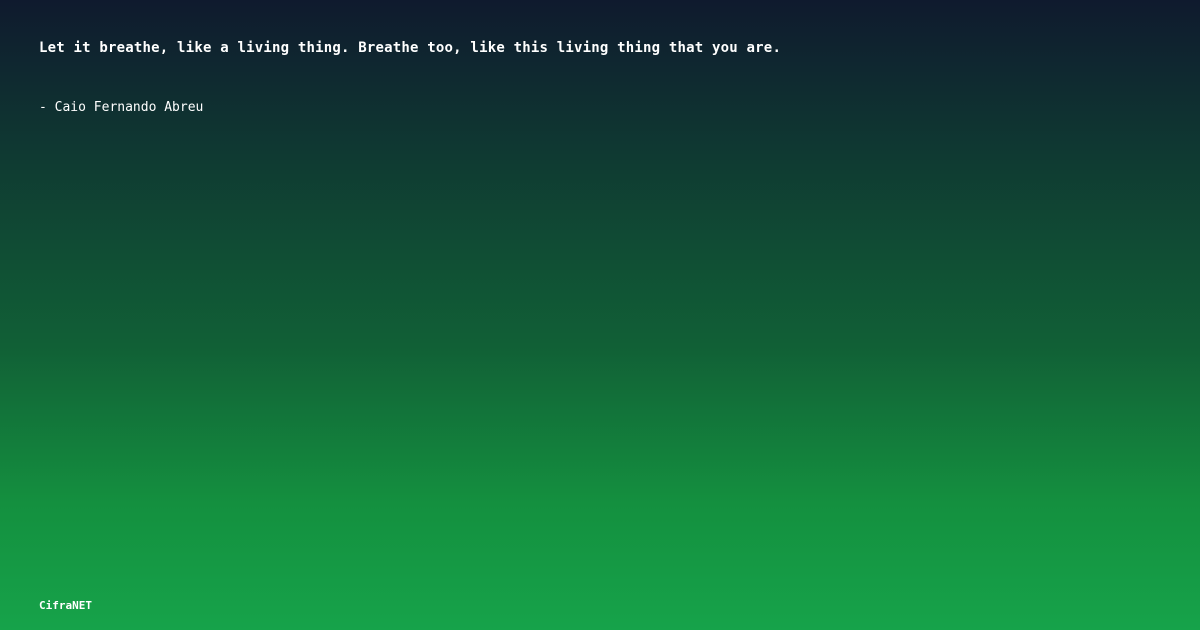 This screenshot has height=630, width=1200. What do you see at coordinates (121, 107) in the screenshot?
I see `quote-author: - Caio Fernando Abreu` at bounding box center [121, 107].